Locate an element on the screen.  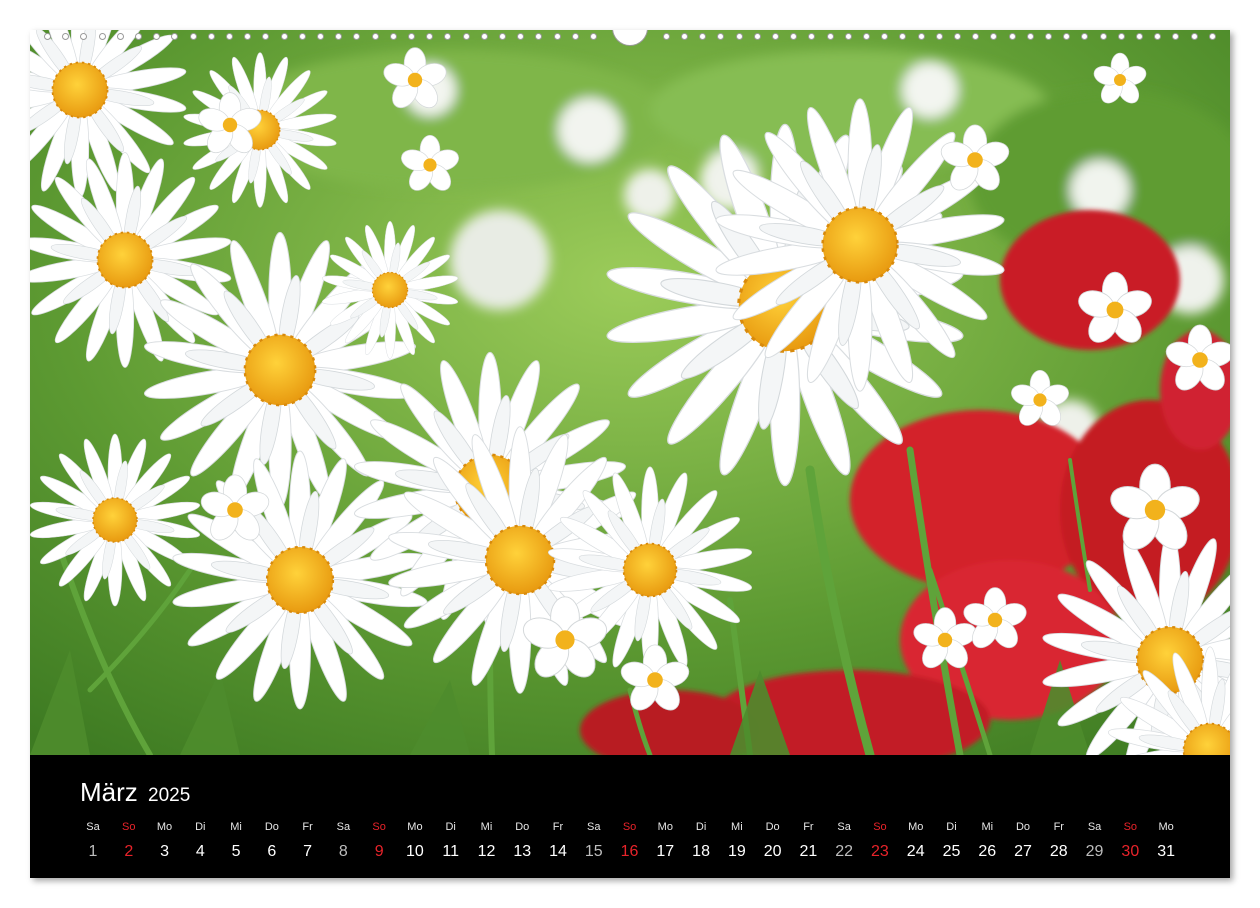
day-number: 7 is located at coordinates (308, 851).